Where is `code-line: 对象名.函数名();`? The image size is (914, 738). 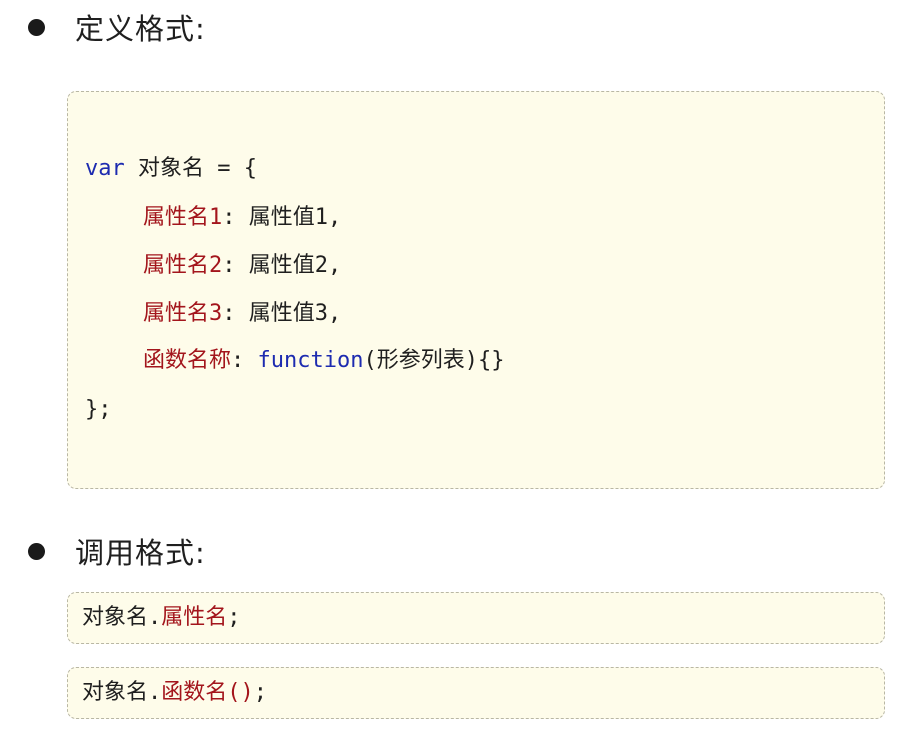
code-line: 对象名.函数名(); is located at coordinates (174, 693).